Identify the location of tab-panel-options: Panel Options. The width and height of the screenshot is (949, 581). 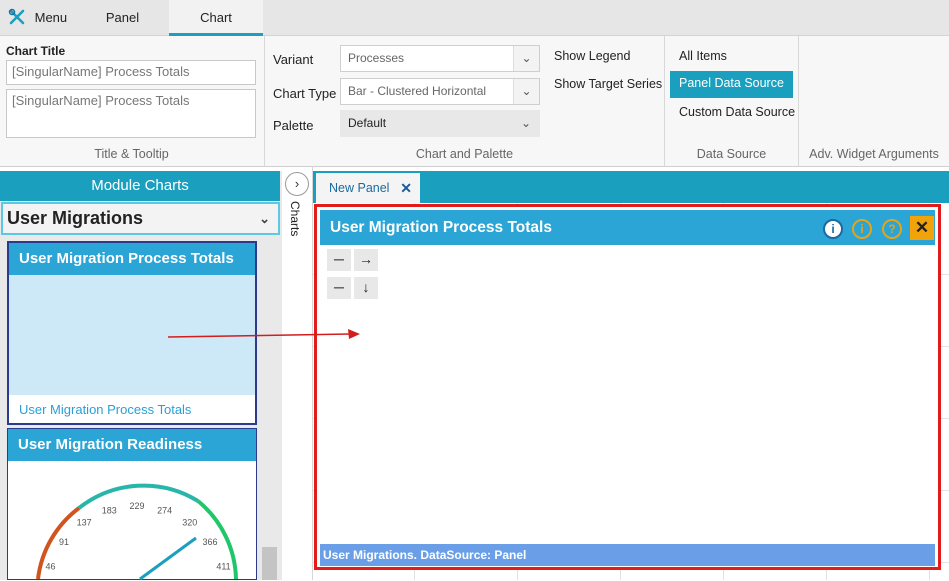
(122, 30).